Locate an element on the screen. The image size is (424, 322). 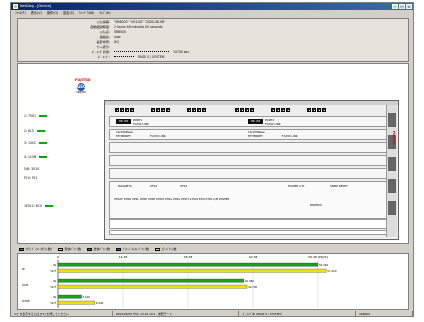
window-title: NetDiag - [Device] is located at coordinates (36, 6).